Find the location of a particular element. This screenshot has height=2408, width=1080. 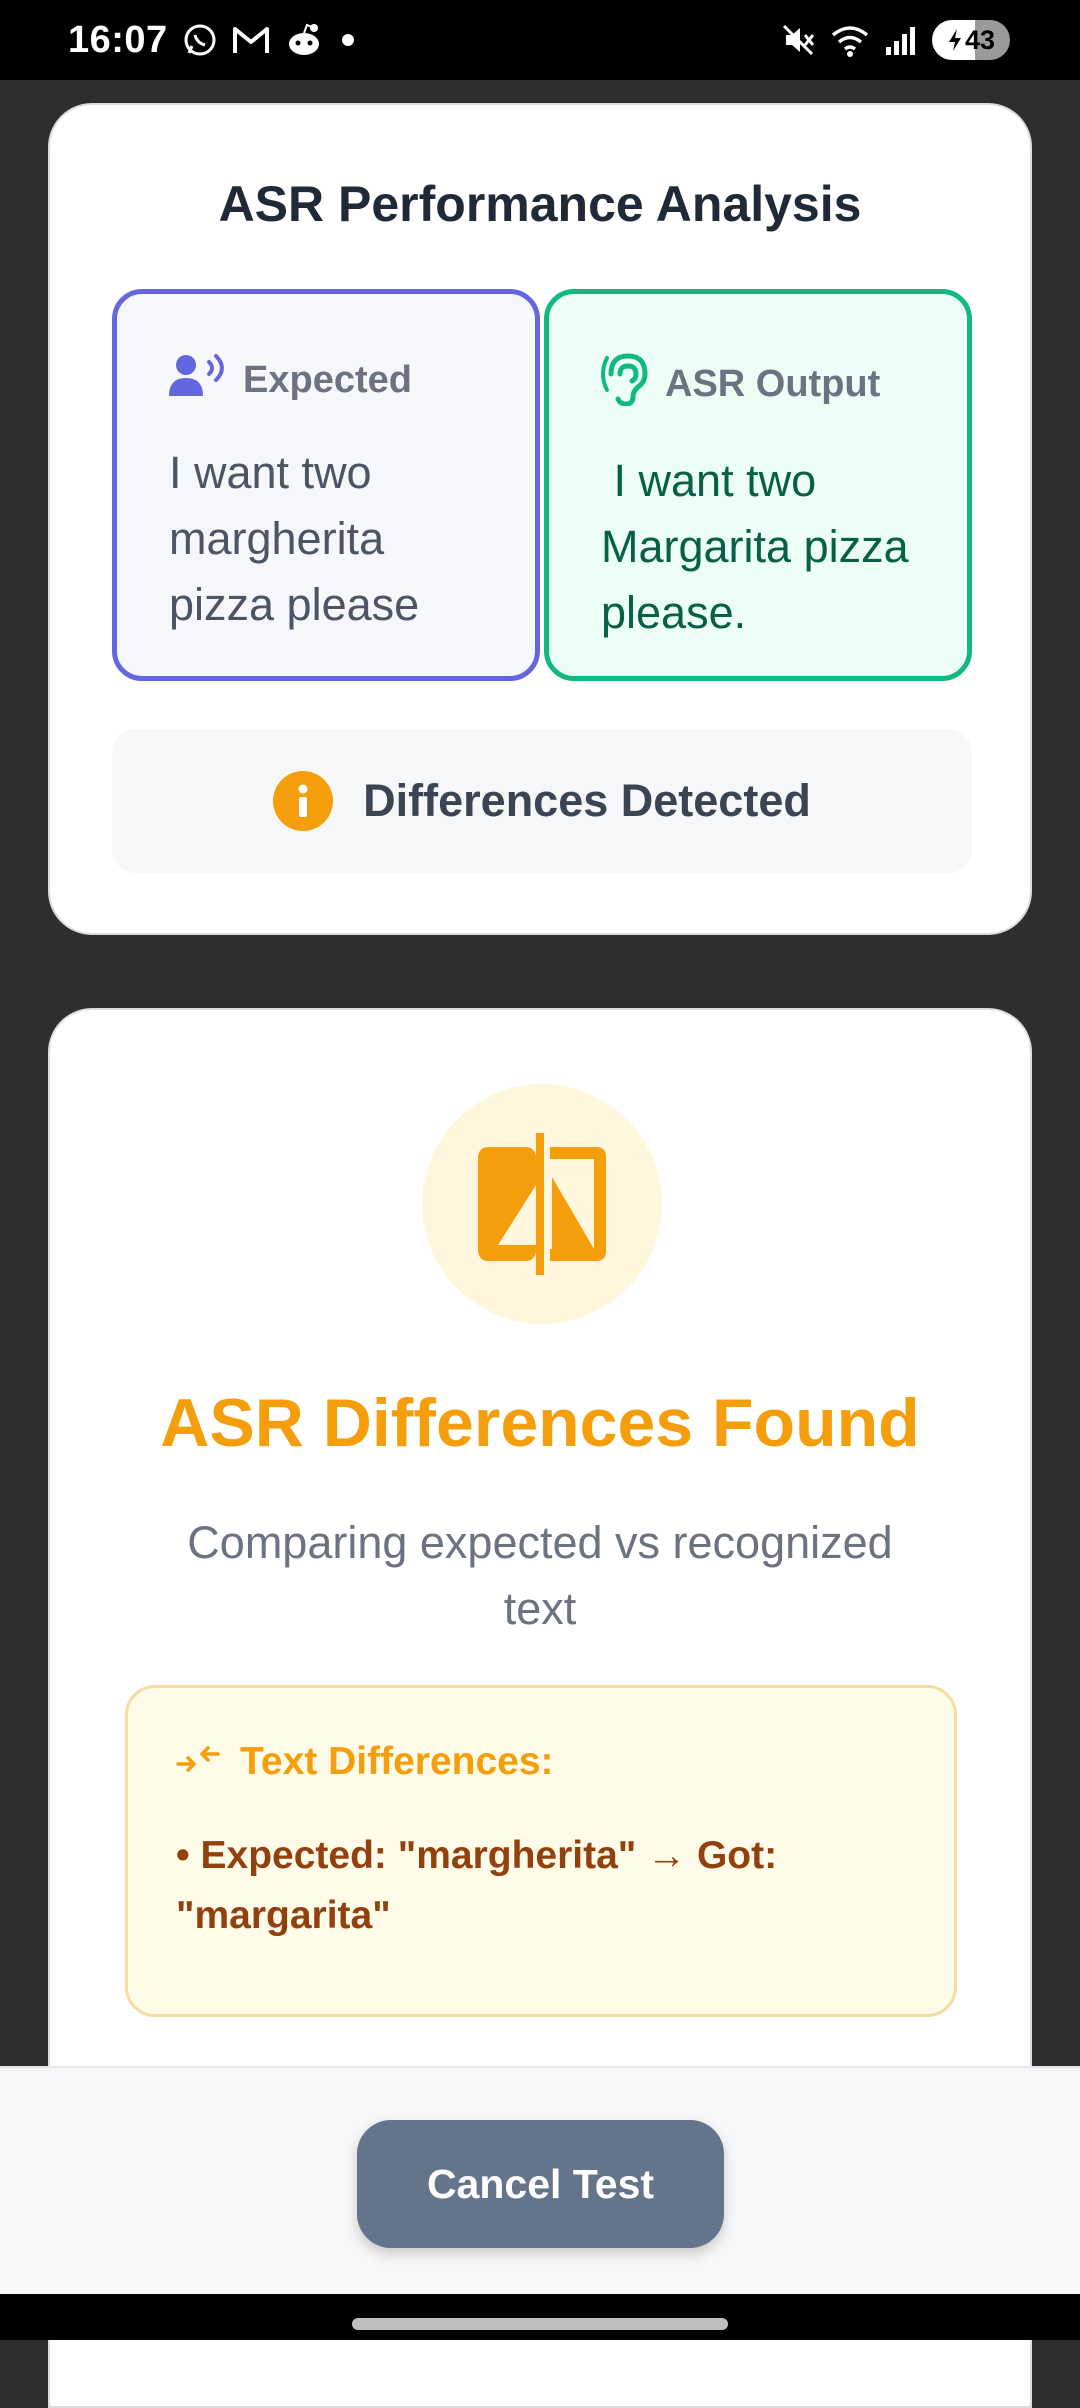

differences-banner-label: Differences Detected is located at coordinates (587, 800).